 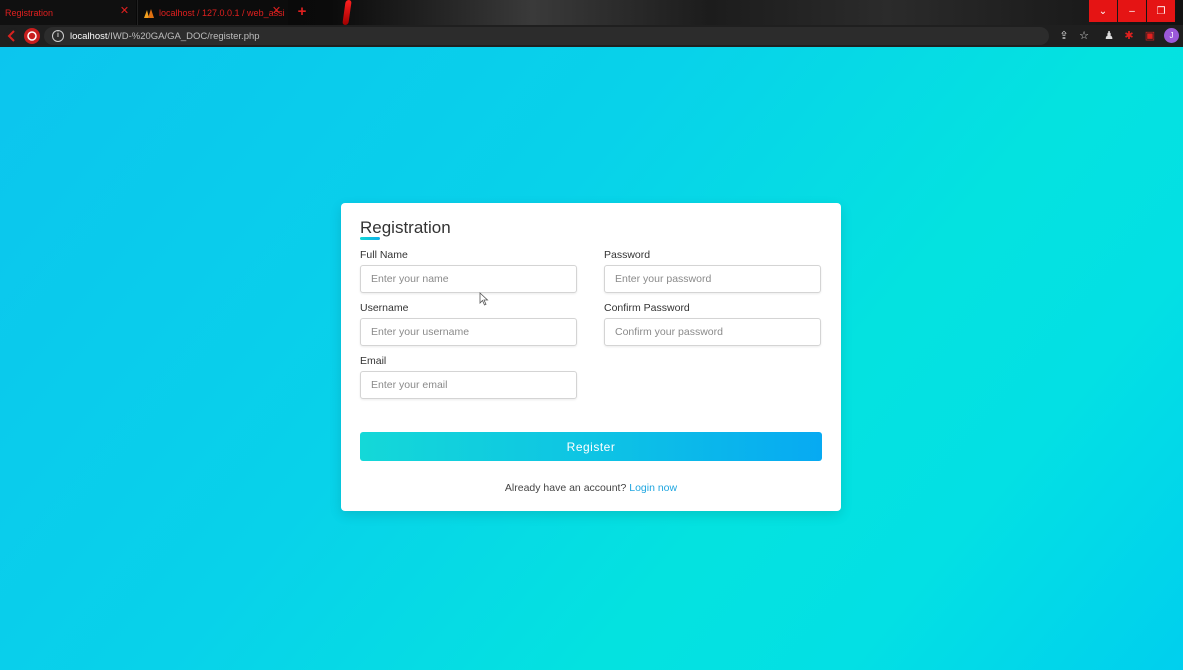 I want to click on reload-icon, so click(x=32, y=36).